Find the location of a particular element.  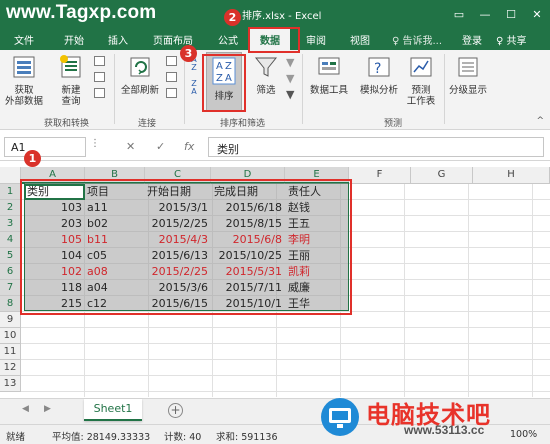

cancel-icon: ✕ is located at coordinates (130, 146).